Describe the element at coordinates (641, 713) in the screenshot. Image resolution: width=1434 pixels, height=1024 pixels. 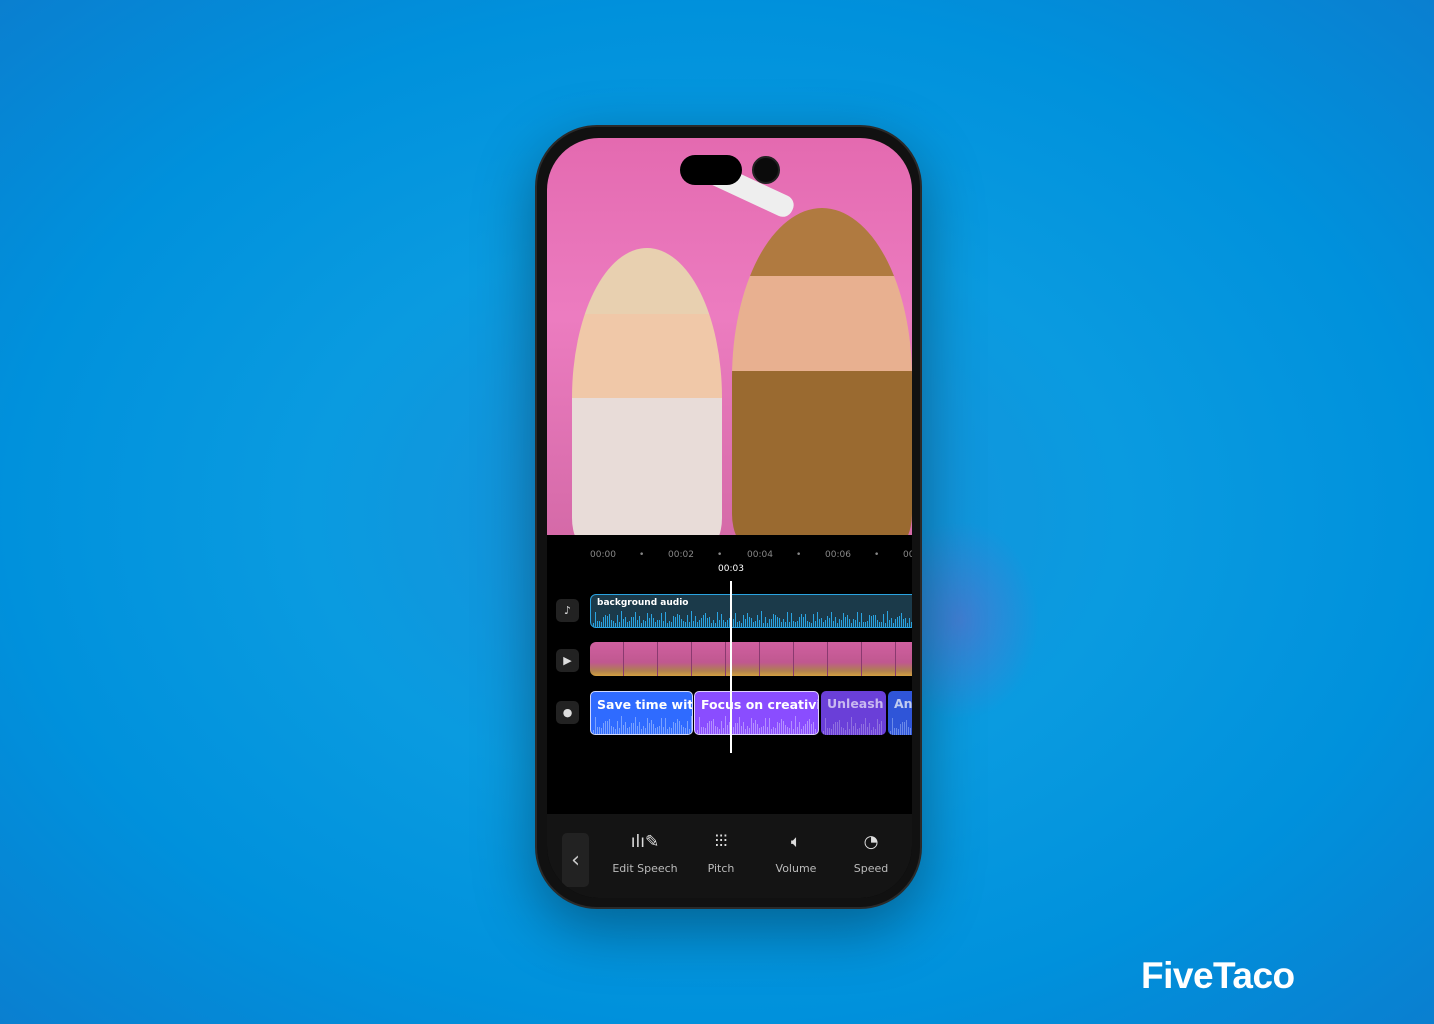
I see `caption-segment: Save time with` at that location.